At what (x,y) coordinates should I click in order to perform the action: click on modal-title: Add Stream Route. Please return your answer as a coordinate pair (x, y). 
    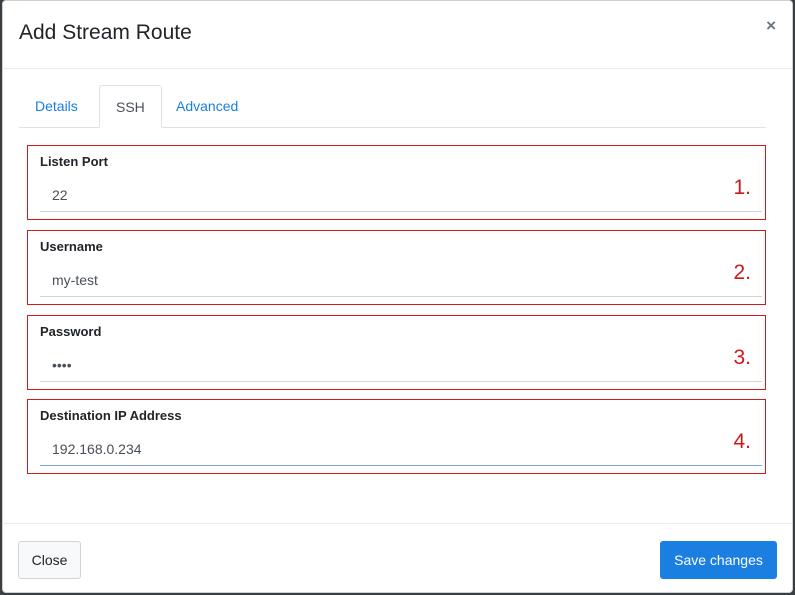
    Looking at the image, I should click on (105, 32).